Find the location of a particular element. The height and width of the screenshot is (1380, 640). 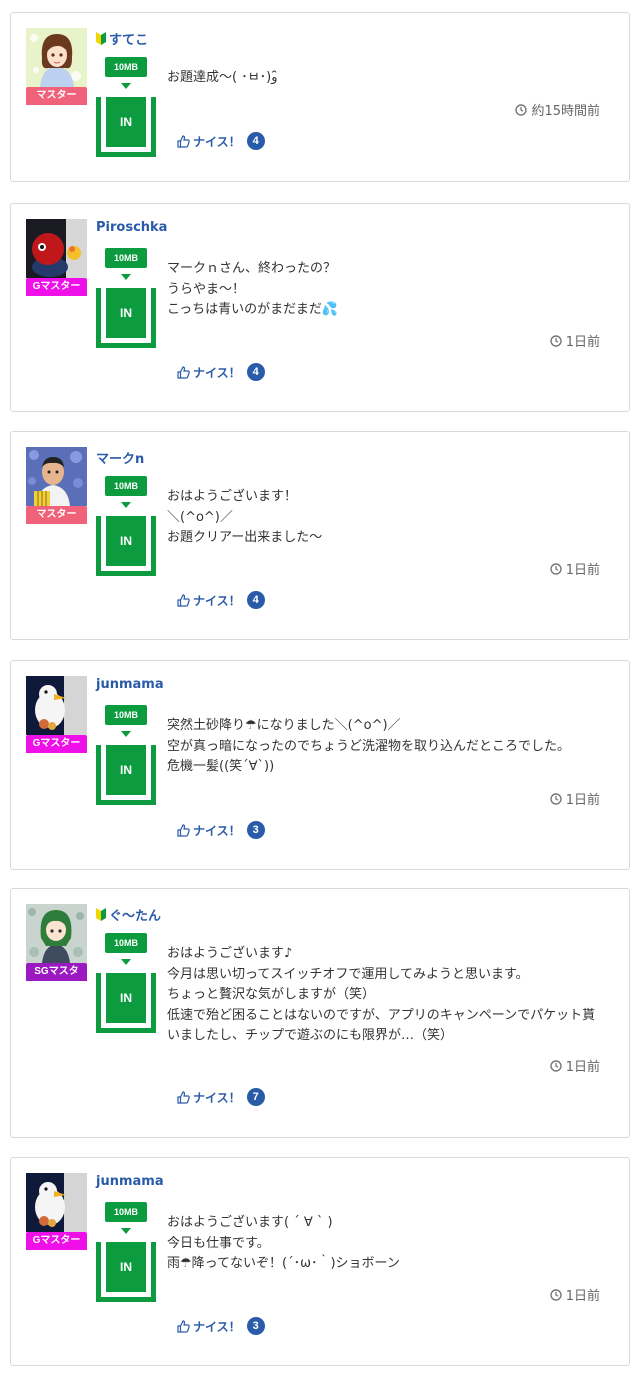

username-text: すてこ is located at coordinates (129, 40).